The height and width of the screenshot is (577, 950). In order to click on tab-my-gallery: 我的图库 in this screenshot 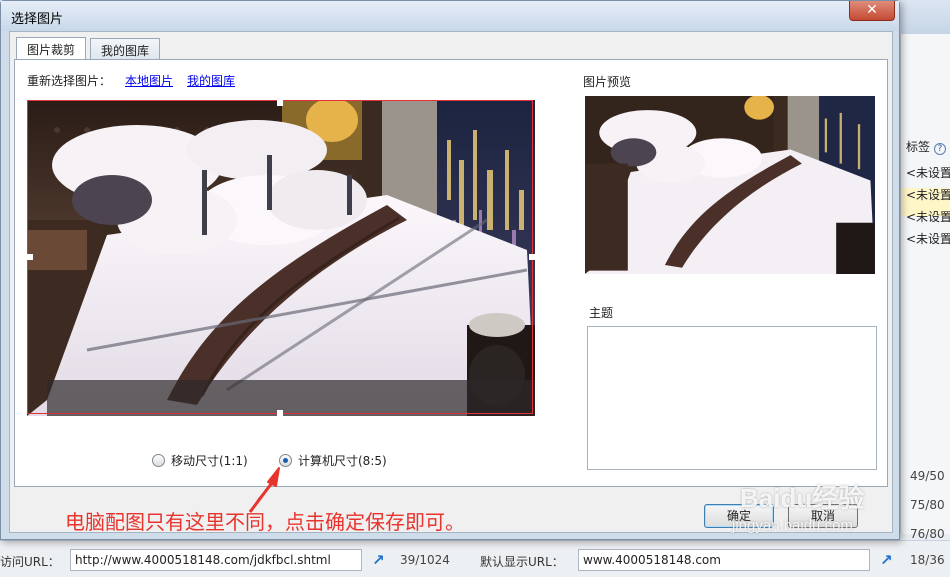, I will do `click(125, 49)`.